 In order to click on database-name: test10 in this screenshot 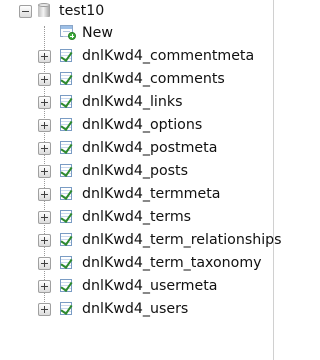, I will do `click(81, 11)`.